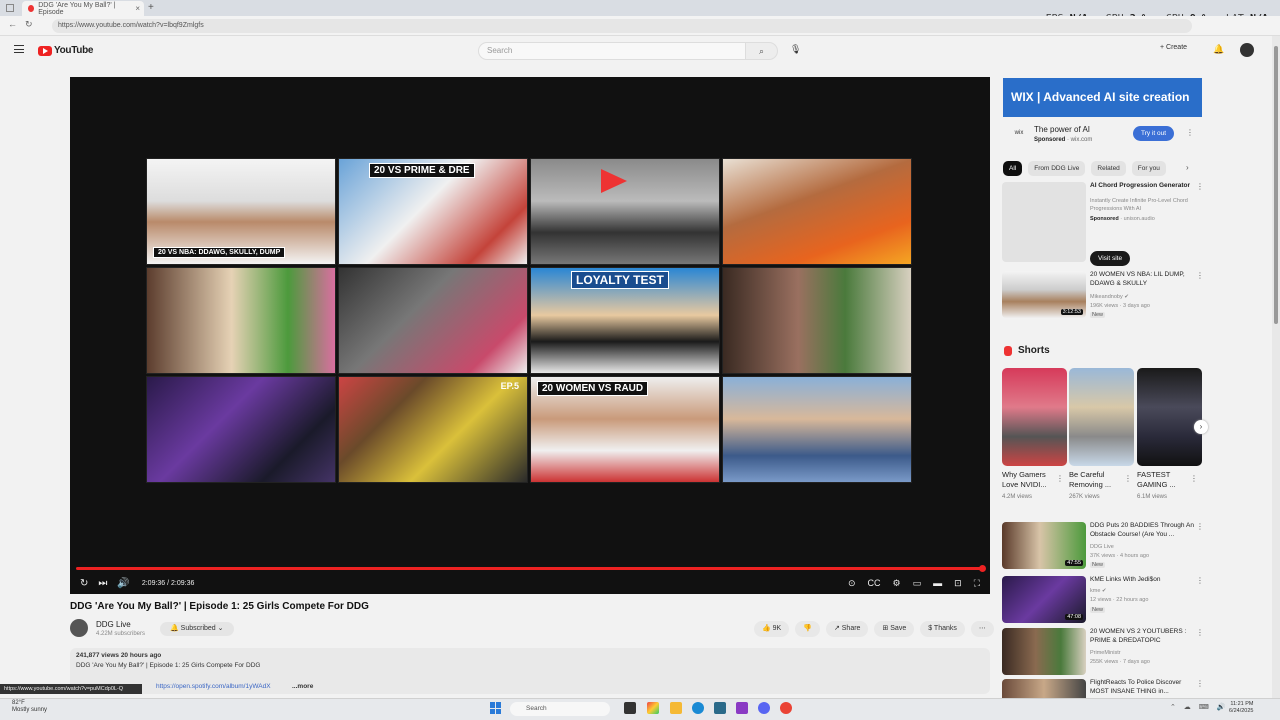 The height and width of the screenshot is (720, 1280). I want to click on taskbar-clock: 11:21 PM 6/24/2025, so click(1241, 708).